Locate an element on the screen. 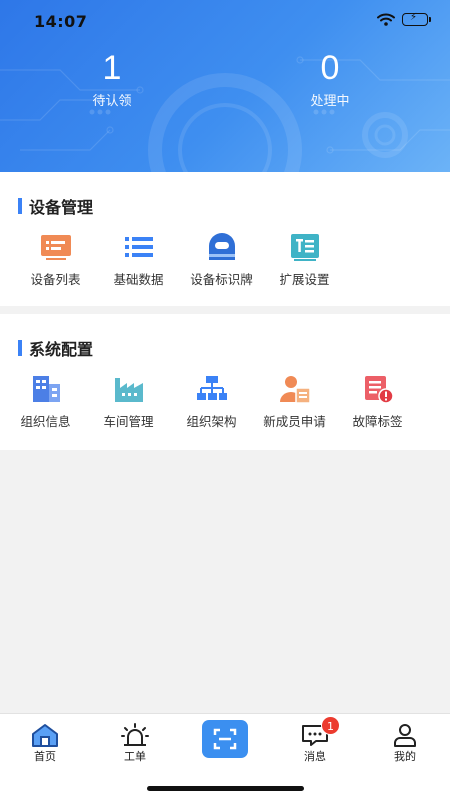 Image resolution: width=450 pixels, height=800 pixels. section-title: 设备管理 is located at coordinates (55, 206).